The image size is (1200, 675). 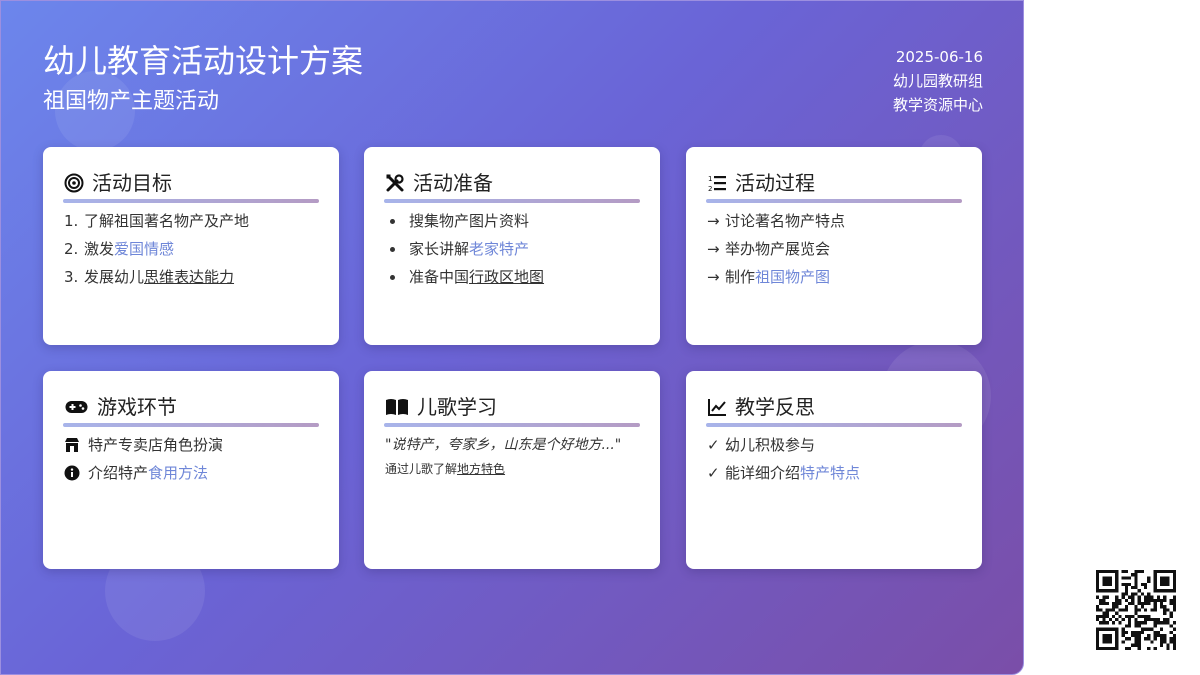 What do you see at coordinates (132, 183) in the screenshot?
I see `card-title: 活动目标` at bounding box center [132, 183].